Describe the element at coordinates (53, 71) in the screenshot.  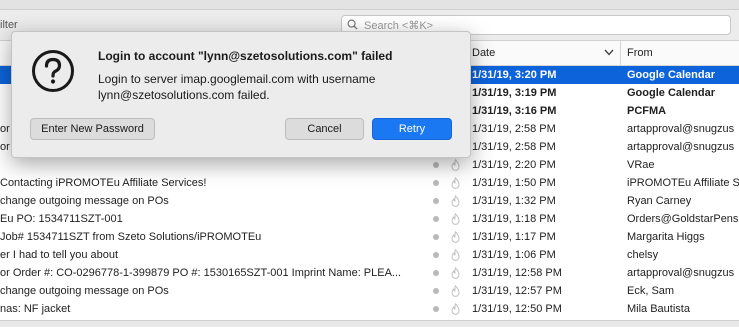
I see `question-mark-icon` at that location.